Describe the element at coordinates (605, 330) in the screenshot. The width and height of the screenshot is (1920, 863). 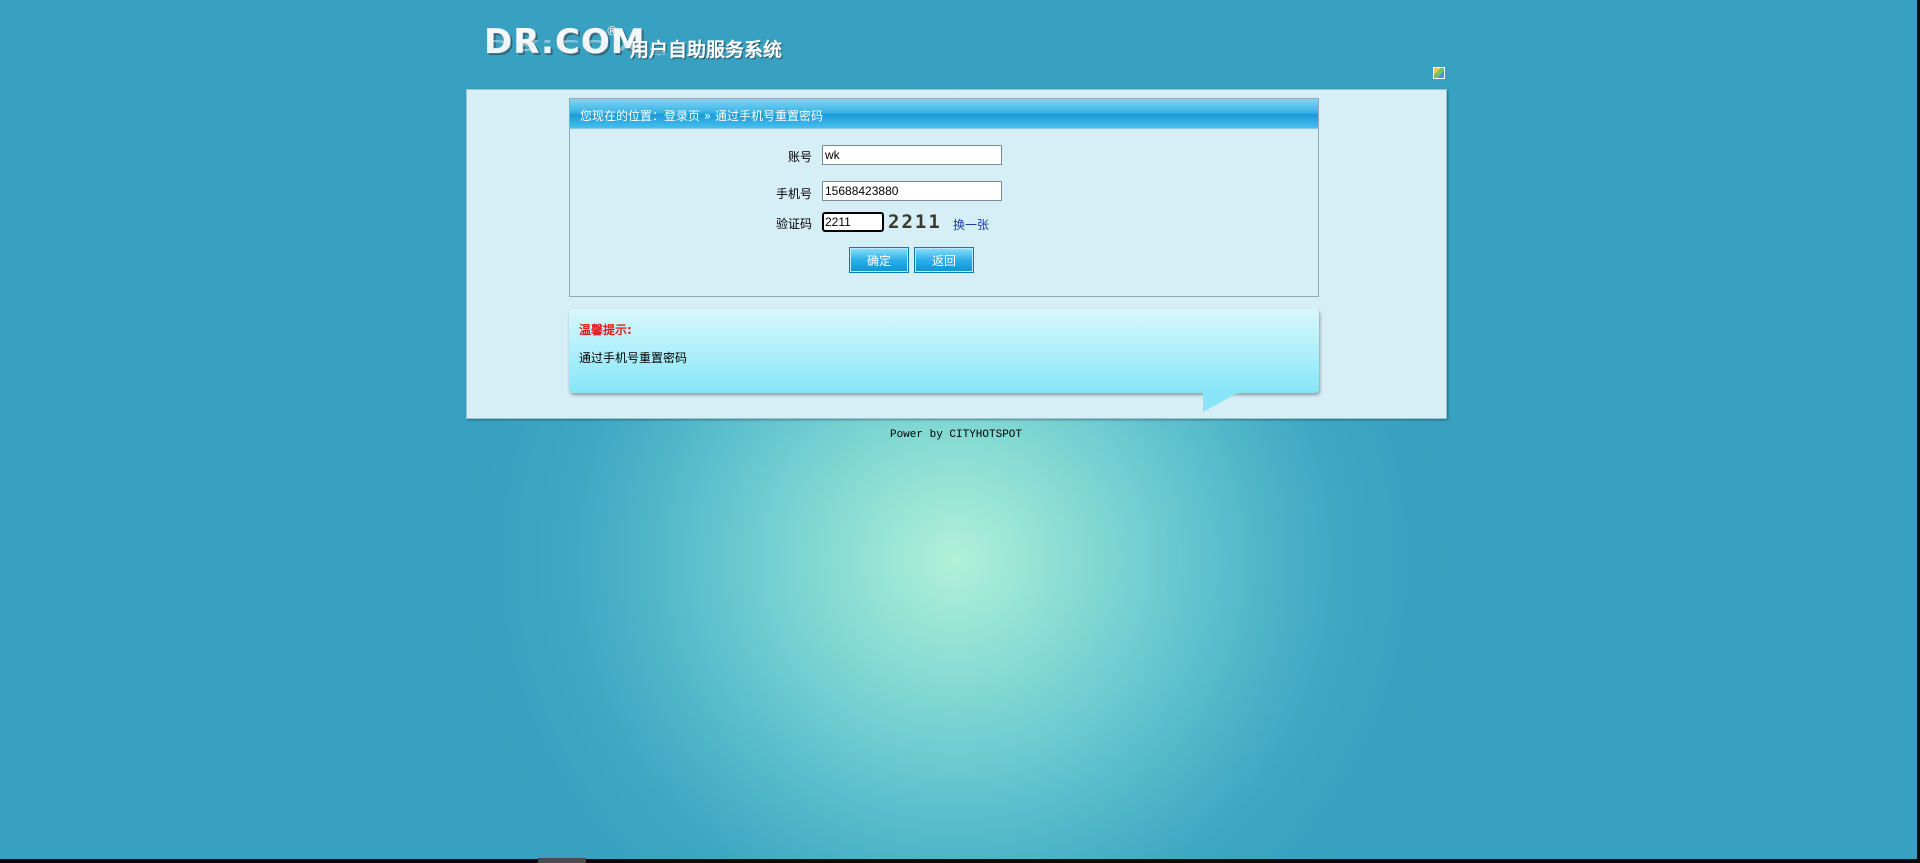
I see `tip-title: 温馨提示:` at that location.